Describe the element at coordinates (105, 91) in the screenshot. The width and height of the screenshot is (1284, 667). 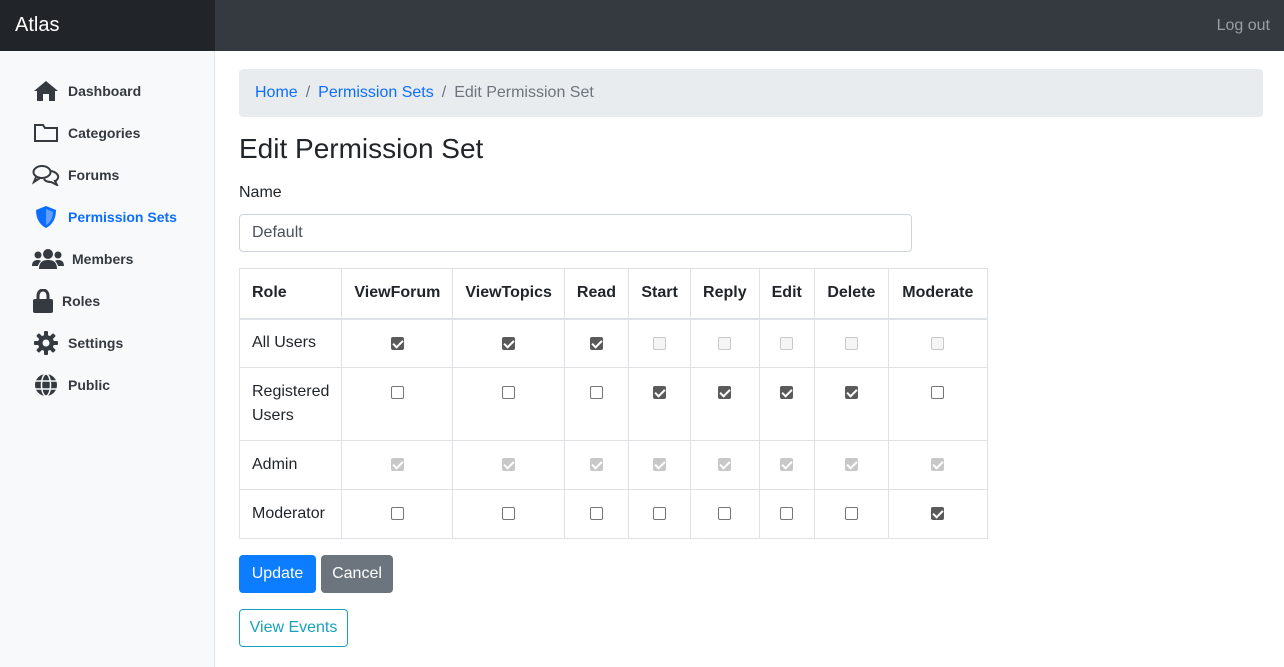
I see `sidebar-item-label: Dashboard` at that location.